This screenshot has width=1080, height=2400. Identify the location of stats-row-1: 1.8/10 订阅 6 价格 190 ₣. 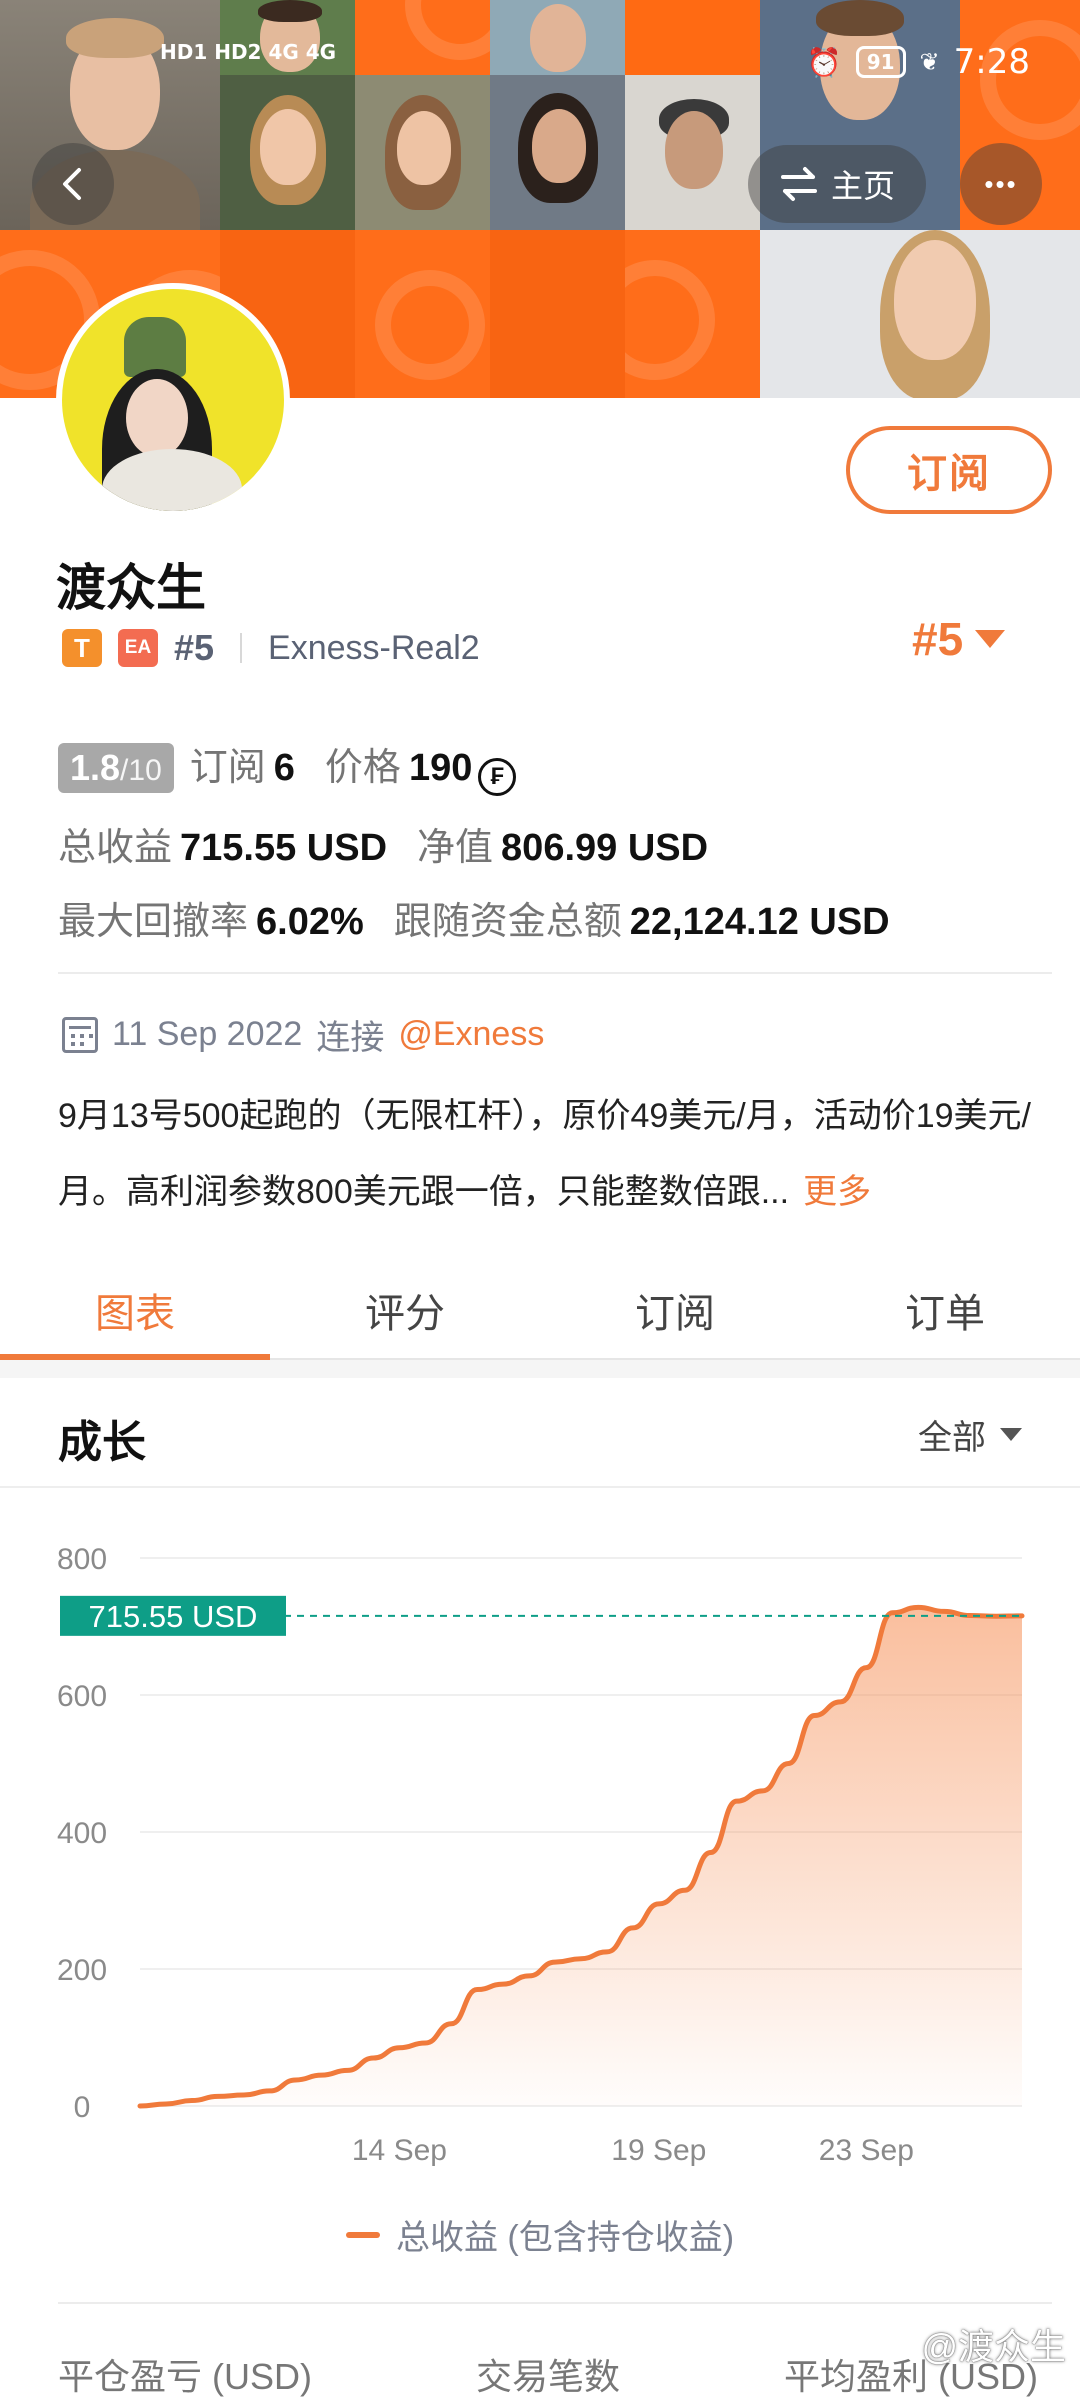
(287, 766).